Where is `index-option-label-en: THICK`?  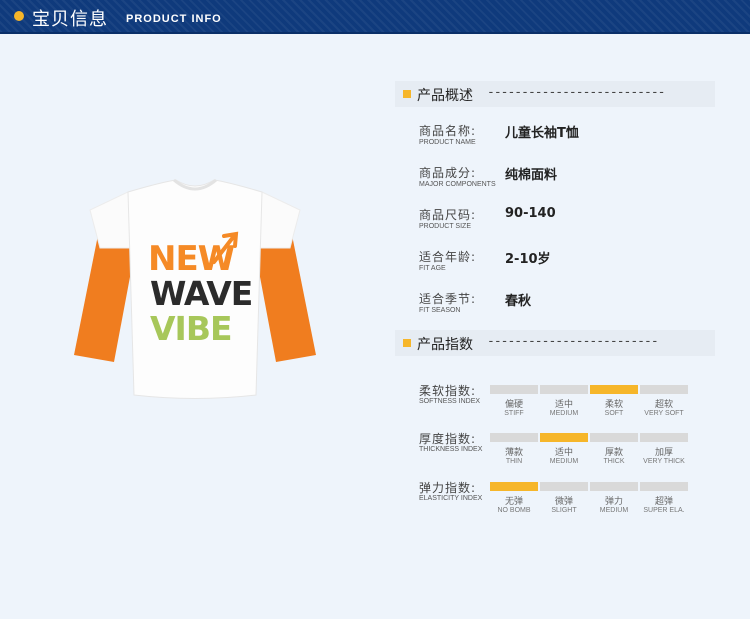
index-option-label-en: THICK is located at coordinates (614, 461).